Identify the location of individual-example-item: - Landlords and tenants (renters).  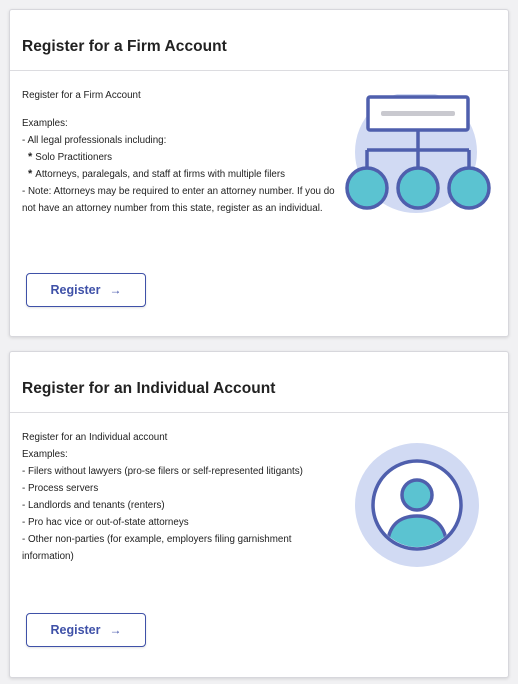
(93, 505).